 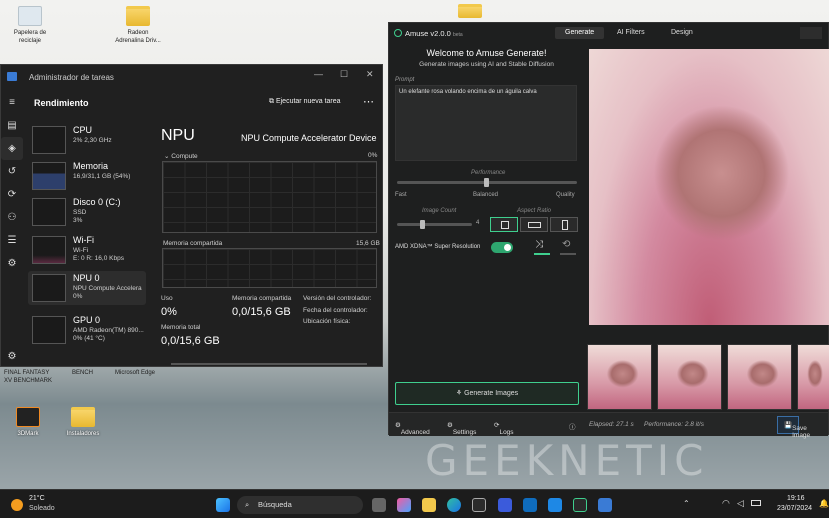 I want to click on tray-chevron-icon: ⌃, so click(x=686, y=503).